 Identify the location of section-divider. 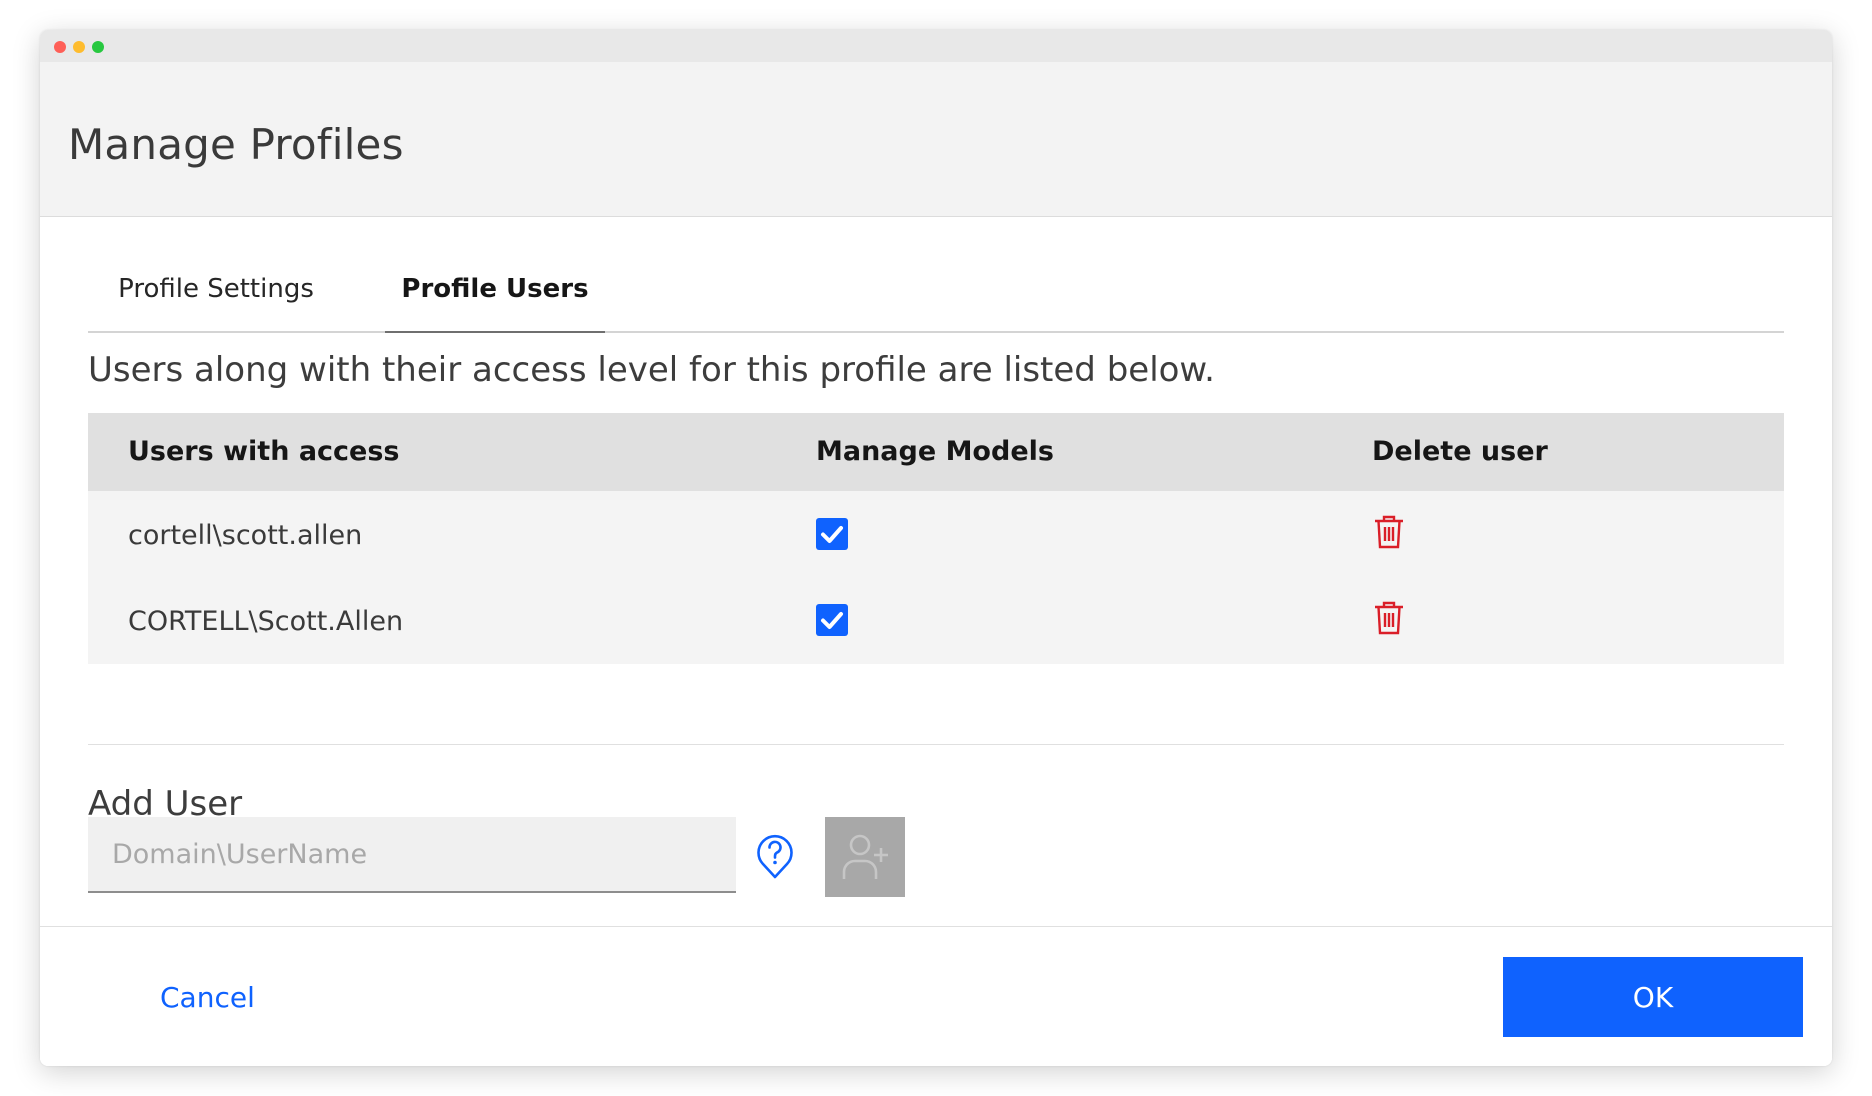
(936, 744).